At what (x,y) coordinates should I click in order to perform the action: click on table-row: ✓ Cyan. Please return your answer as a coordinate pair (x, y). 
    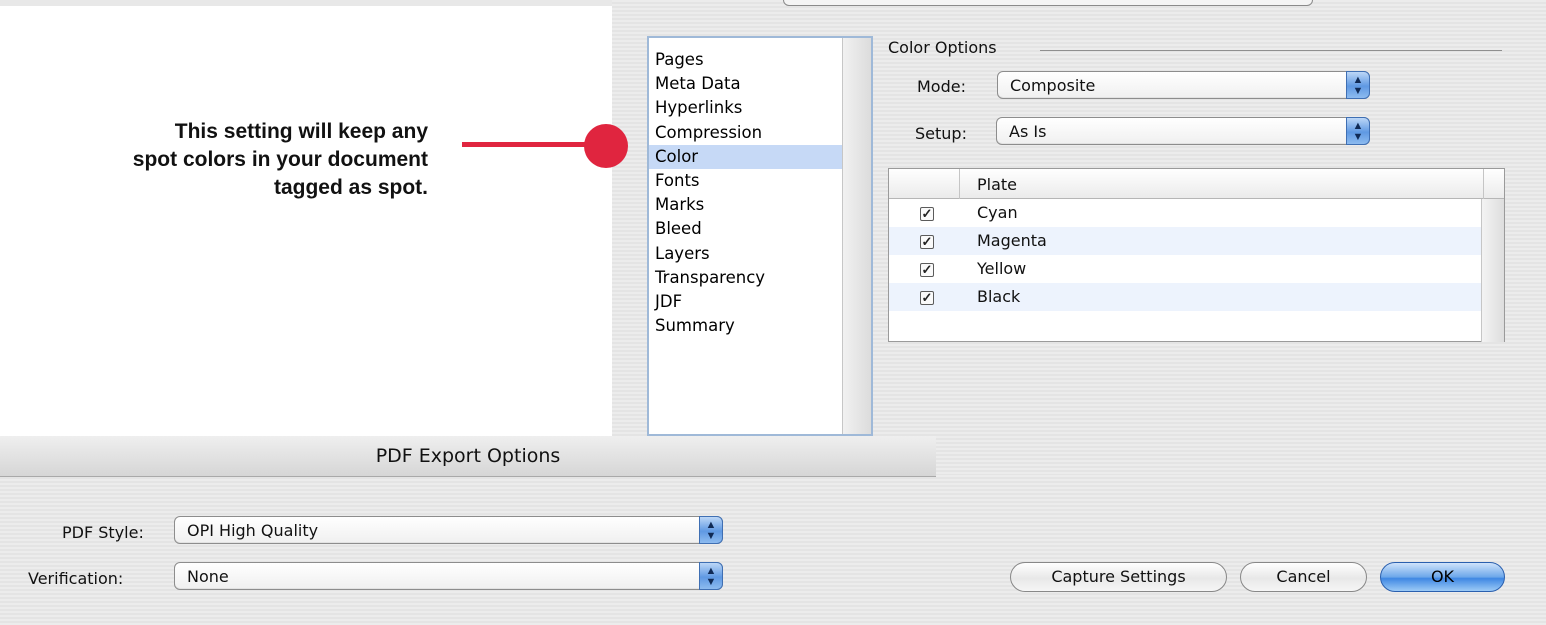
    Looking at the image, I should click on (1186, 213).